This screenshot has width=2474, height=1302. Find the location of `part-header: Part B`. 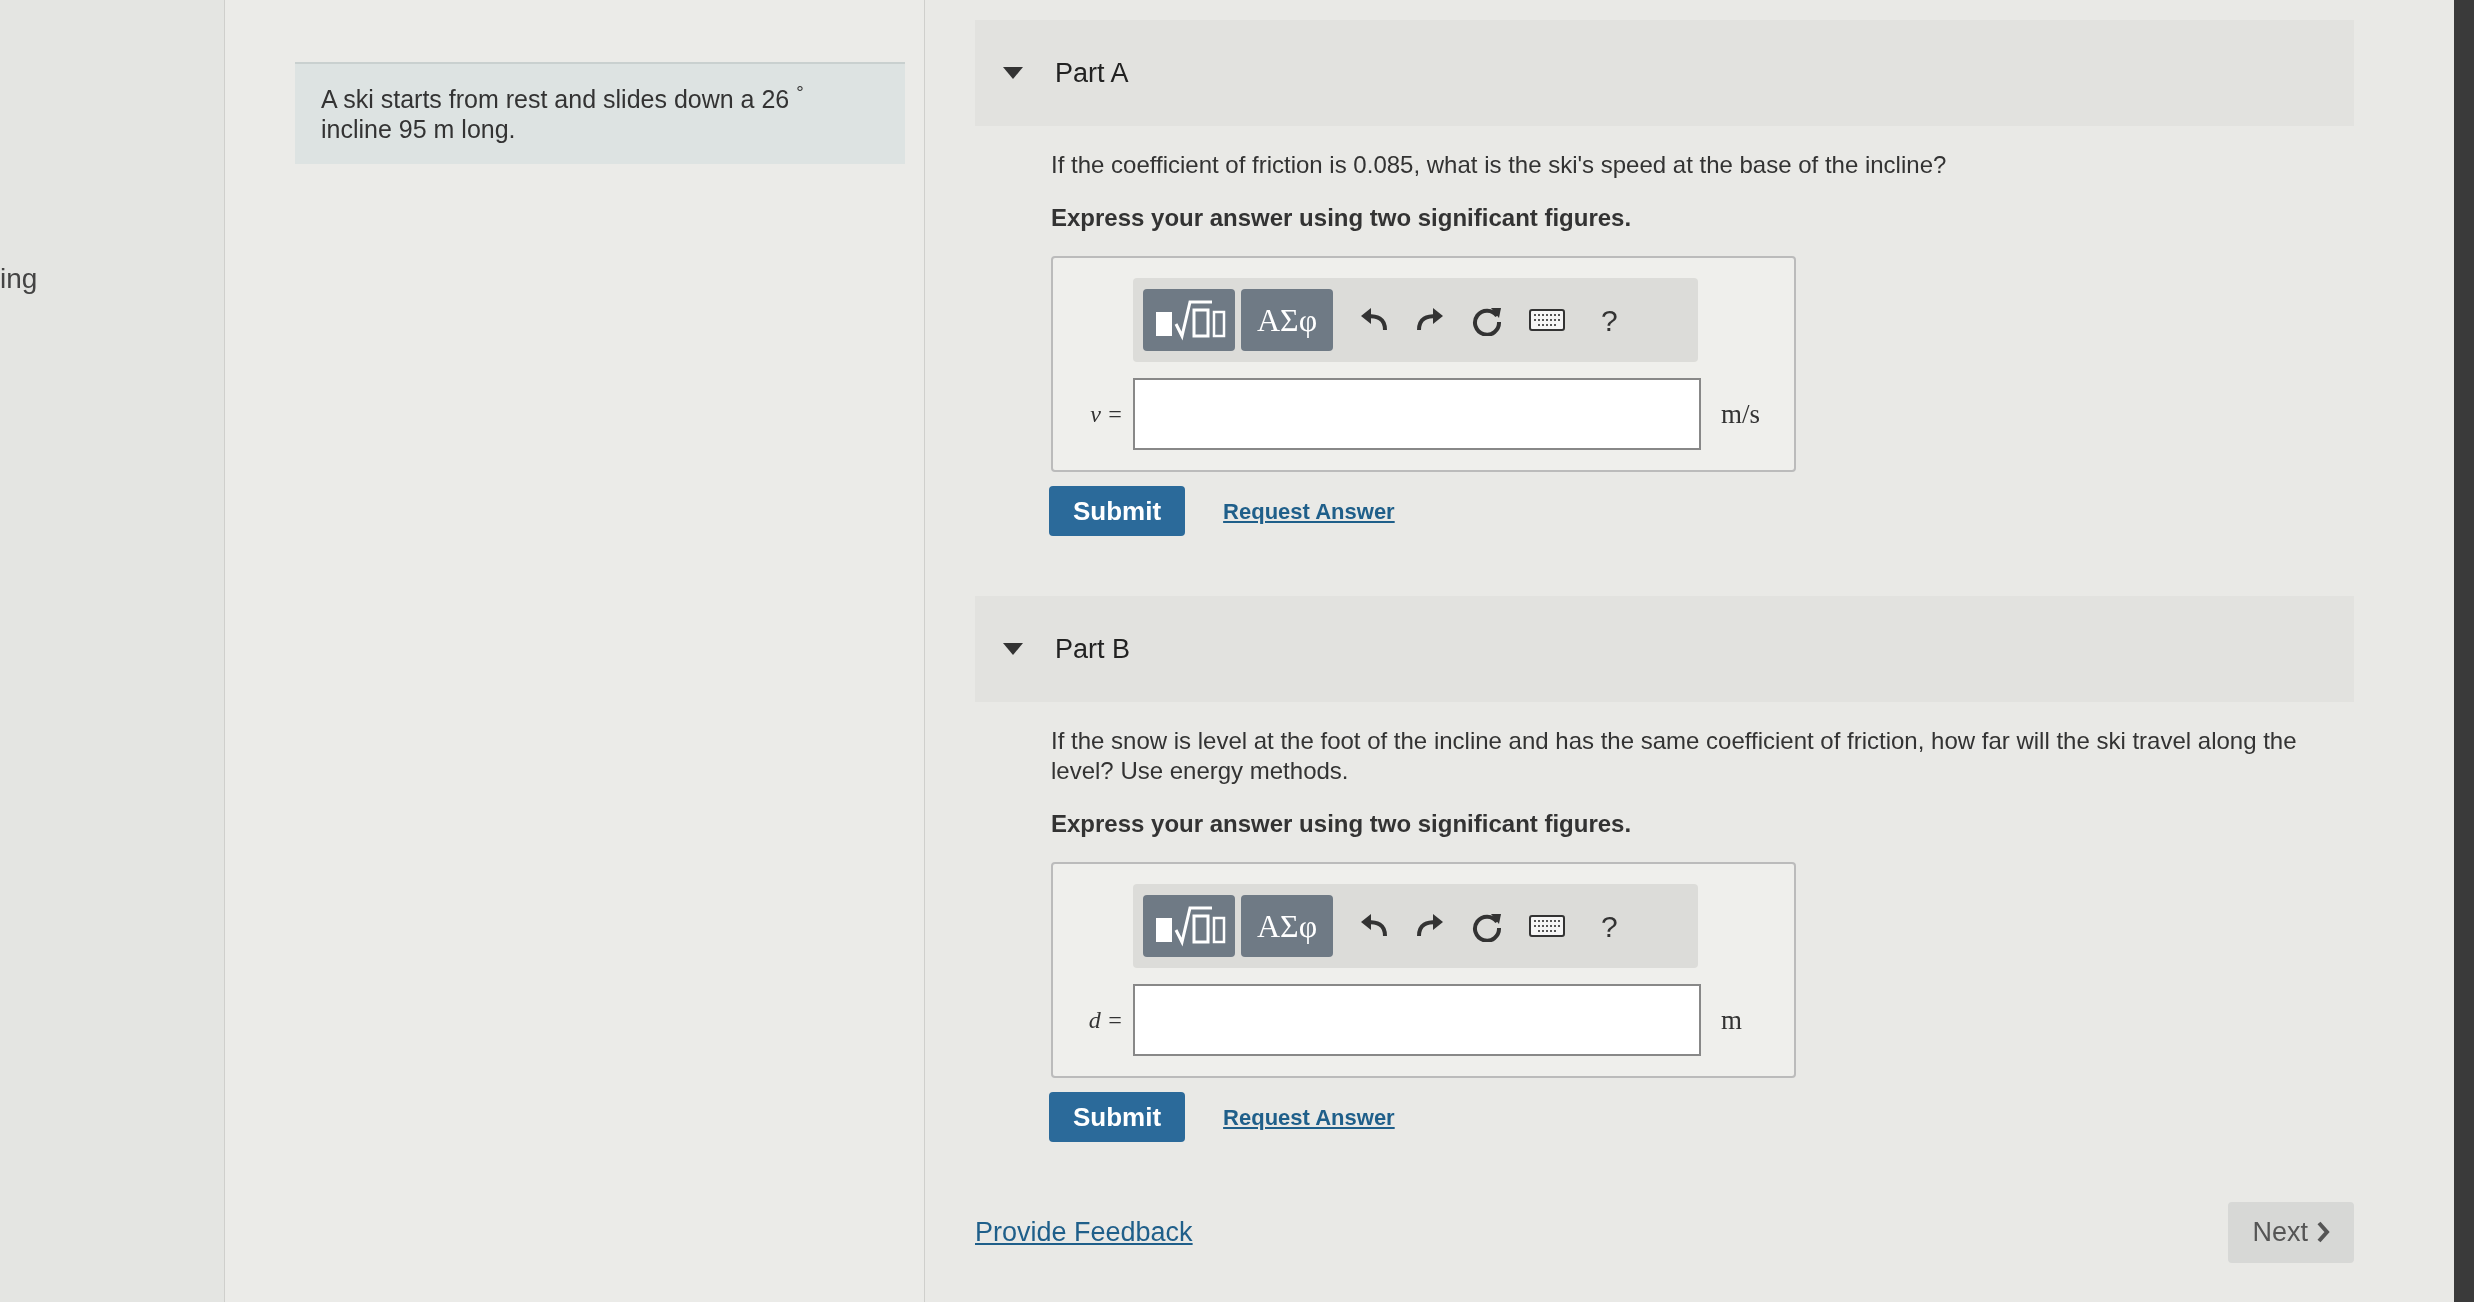

part-header: Part B is located at coordinates (1664, 649).